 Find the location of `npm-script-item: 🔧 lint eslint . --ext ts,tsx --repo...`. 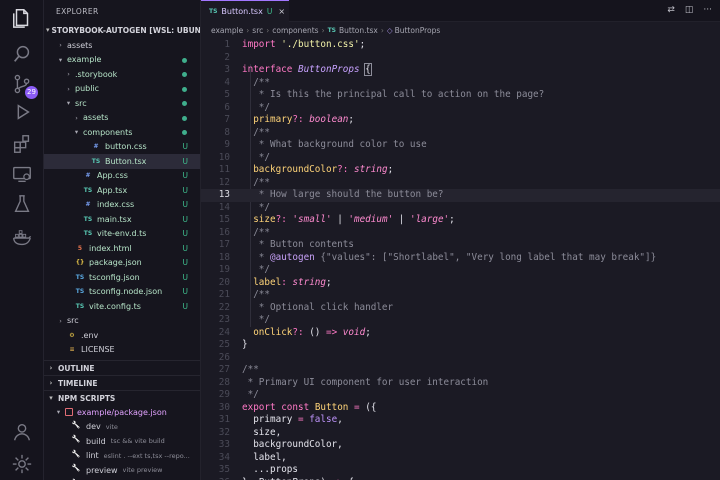

npm-script-item: 🔧 lint eslint . --ext ts,tsx --repo... is located at coordinates (122, 456).